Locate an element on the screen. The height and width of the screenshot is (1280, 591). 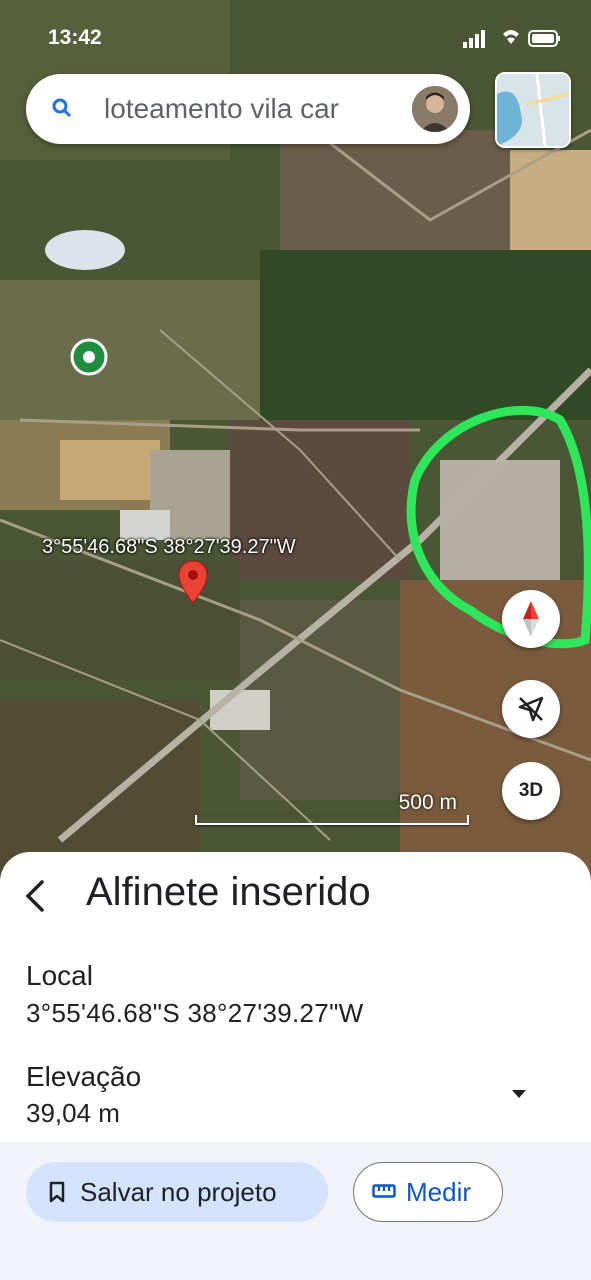
avatar is located at coordinates (435, 109).